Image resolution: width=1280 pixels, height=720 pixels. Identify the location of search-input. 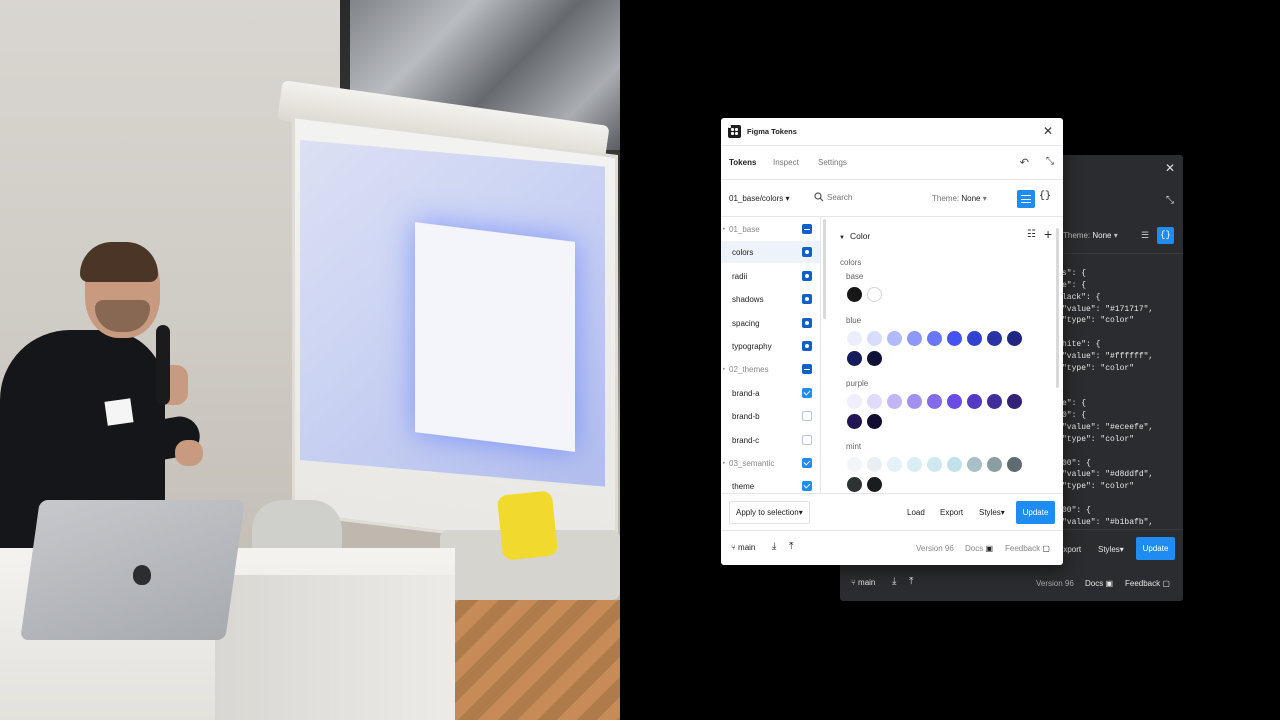
(867, 197).